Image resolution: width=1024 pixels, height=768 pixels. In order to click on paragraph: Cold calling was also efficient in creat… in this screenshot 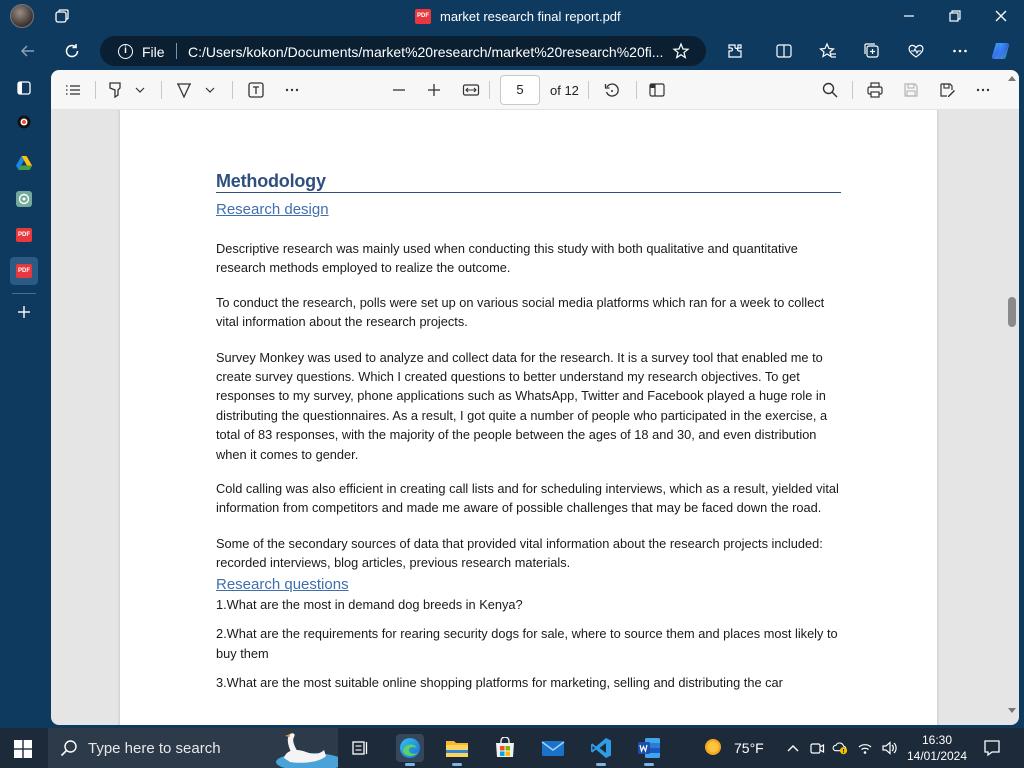, I will do `click(527, 498)`.